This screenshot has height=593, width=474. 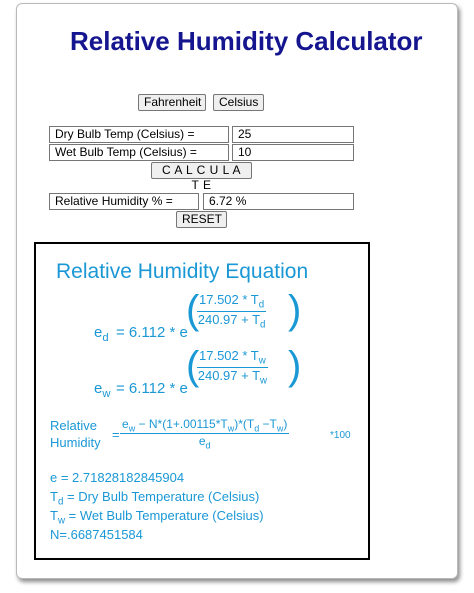 I want to click on def-td: Td = Dry Bulb Temperature (Celsius), so click(x=155, y=498).